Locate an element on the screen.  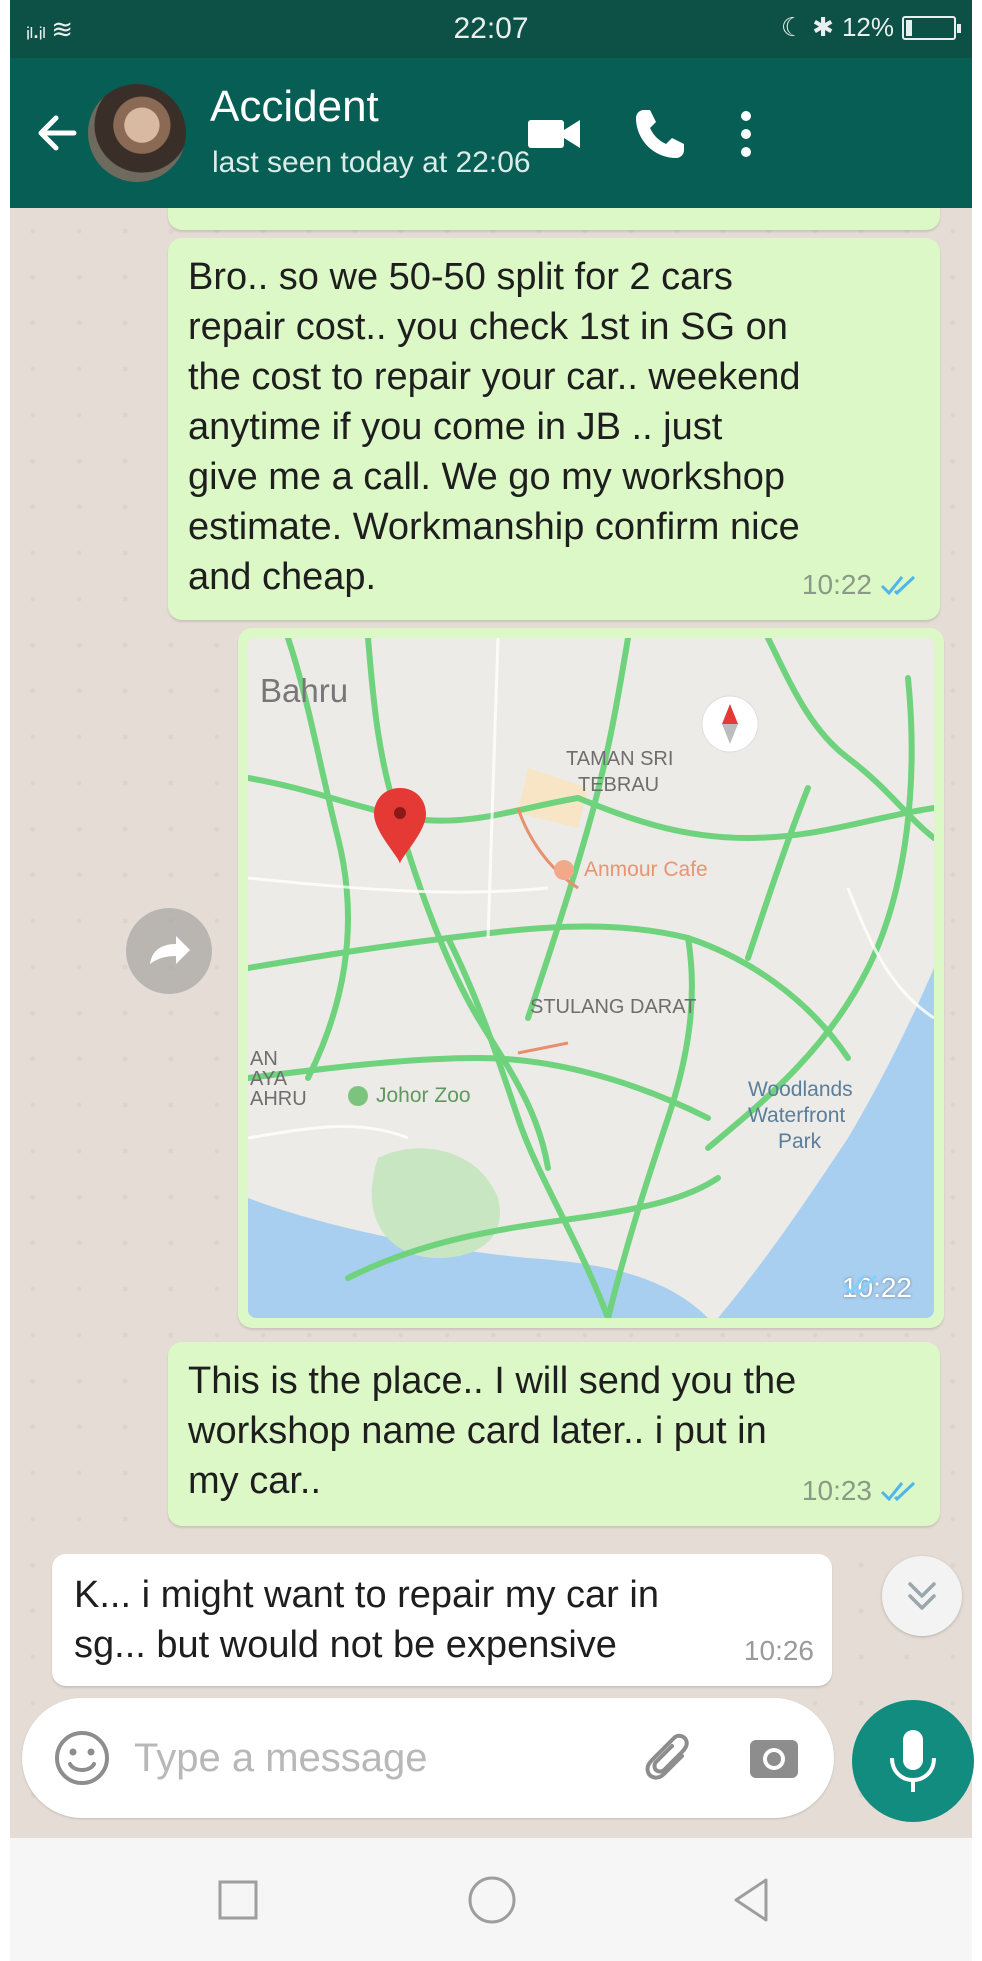
message-meta: 10:23 is located at coordinates (862, 1491).